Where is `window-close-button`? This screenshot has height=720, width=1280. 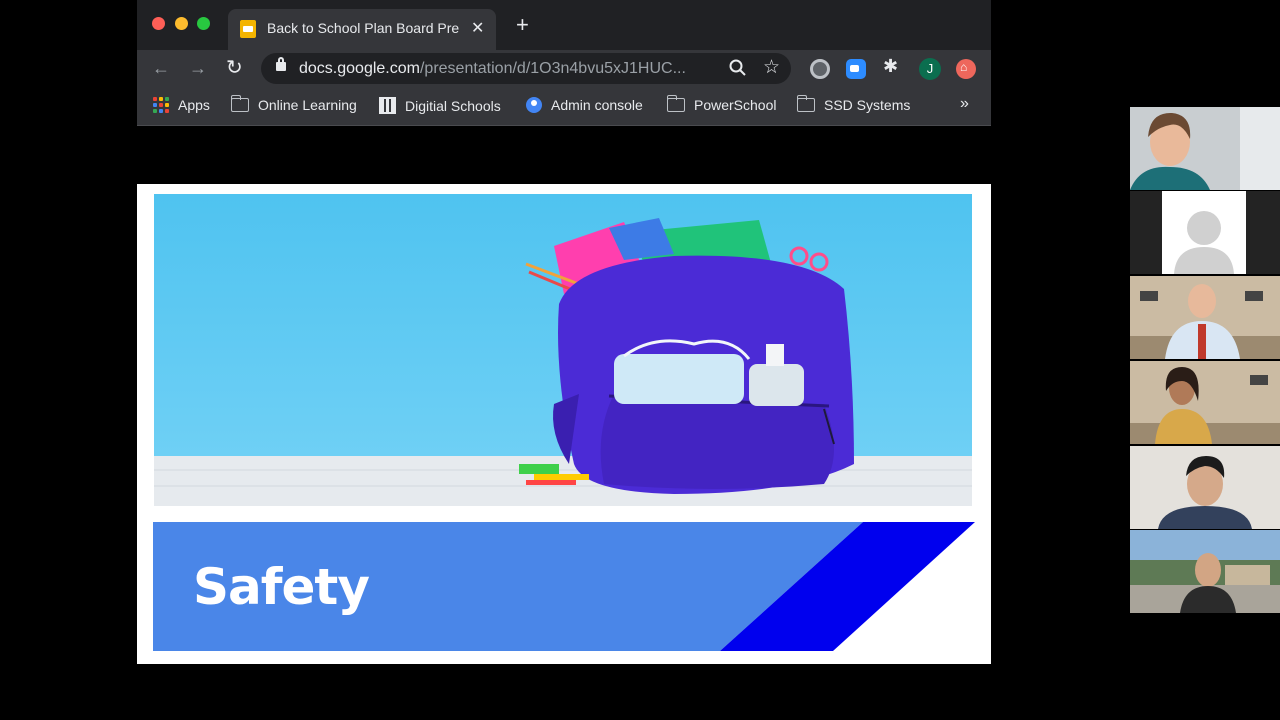 window-close-button is located at coordinates (158, 23).